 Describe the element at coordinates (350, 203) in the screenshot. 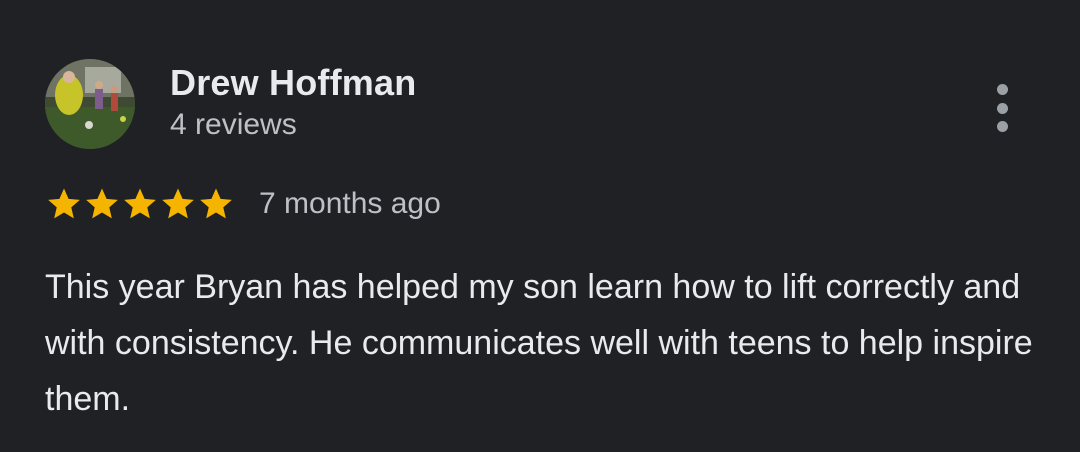

I see `review-date: 7 months ago` at that location.